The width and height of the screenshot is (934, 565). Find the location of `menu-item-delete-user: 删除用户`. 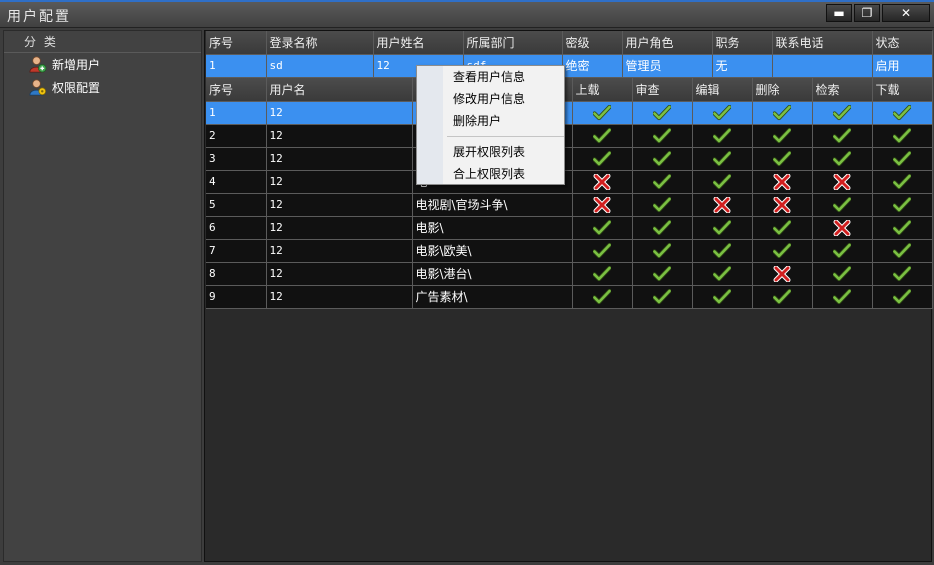

menu-item-delete-user: 删除用户 is located at coordinates (490, 121).